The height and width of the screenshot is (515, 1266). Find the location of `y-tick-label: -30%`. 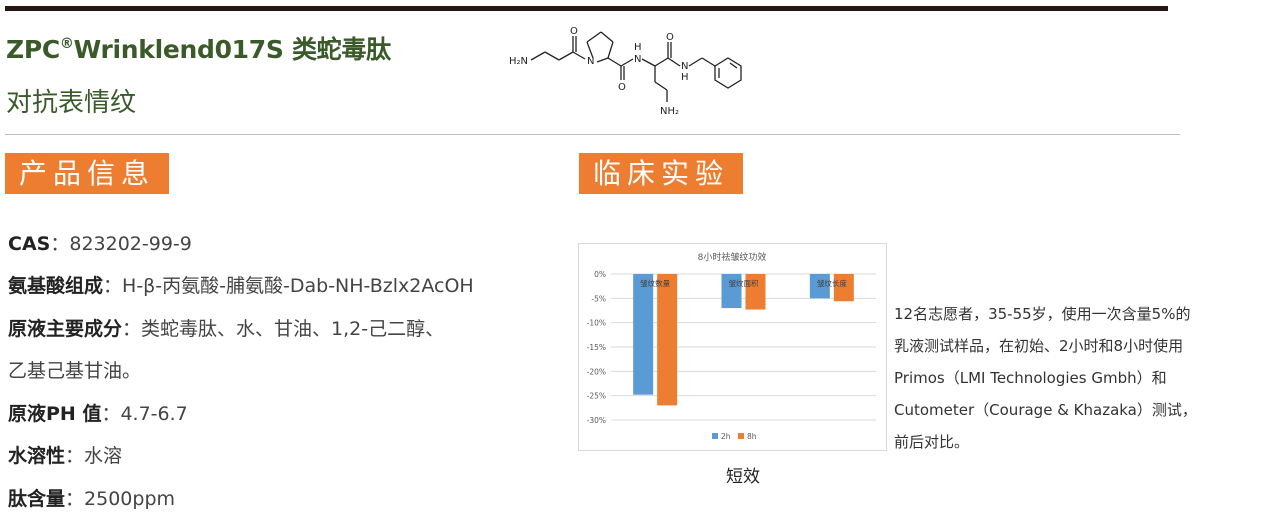

y-tick-label: -30% is located at coordinates (596, 420).